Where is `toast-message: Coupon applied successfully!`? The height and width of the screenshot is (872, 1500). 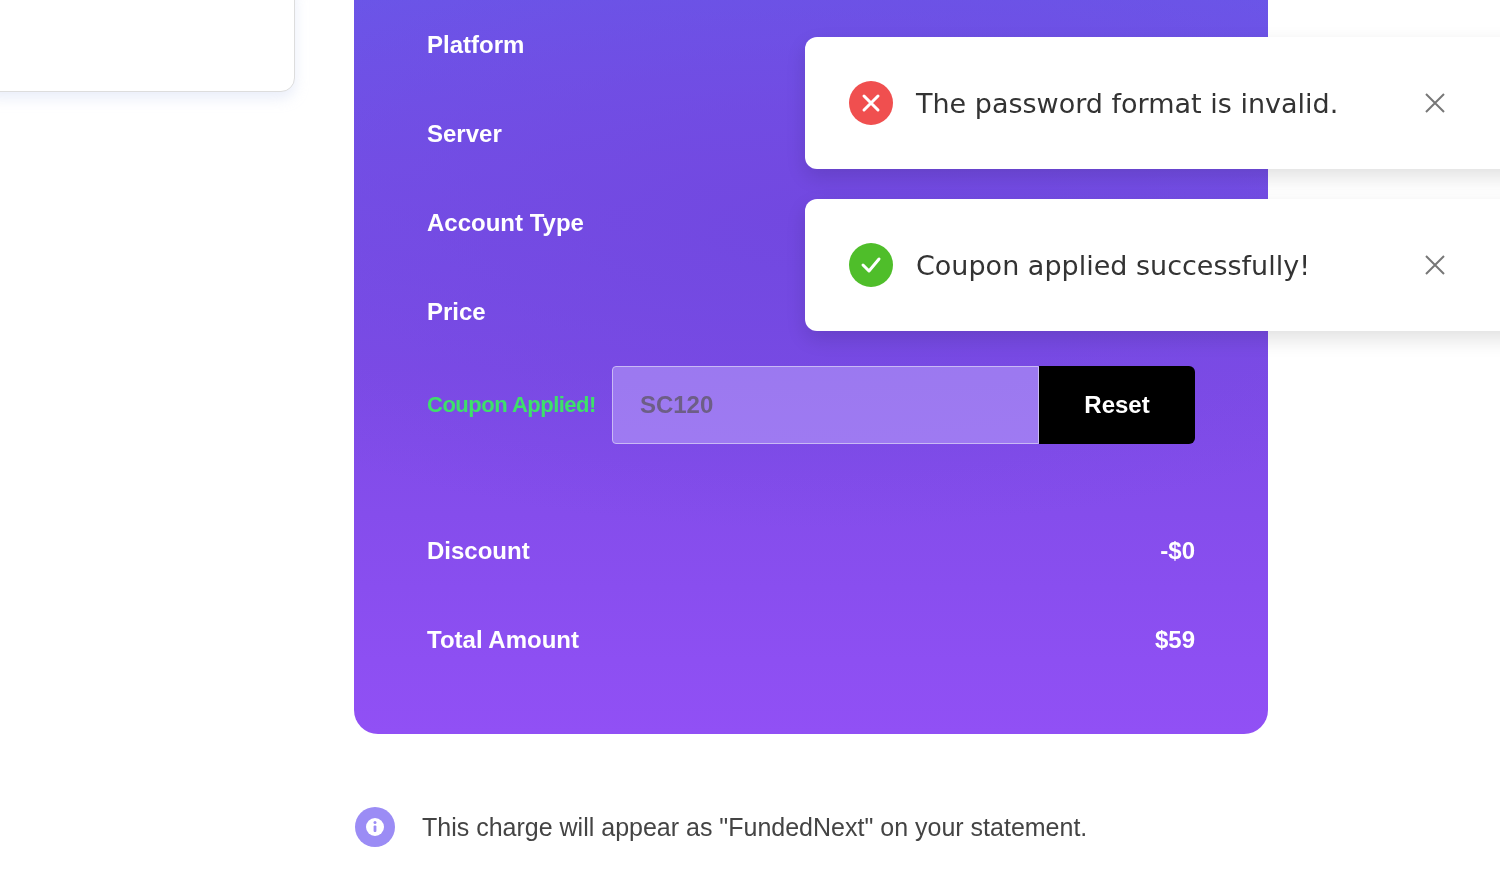 toast-message: Coupon applied successfully! is located at coordinates (1114, 265).